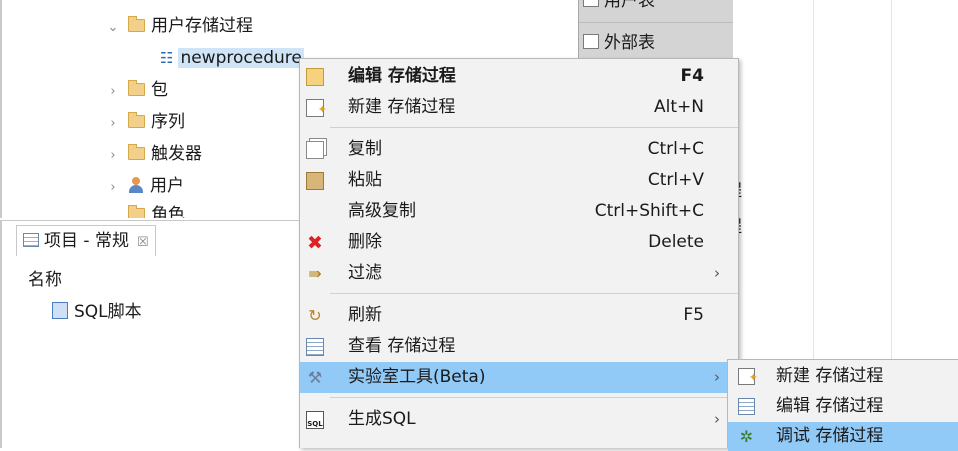 The height and width of the screenshot is (451, 958). I want to click on menu-item-shortcut: Ctrl+Shift+C, so click(649, 211).